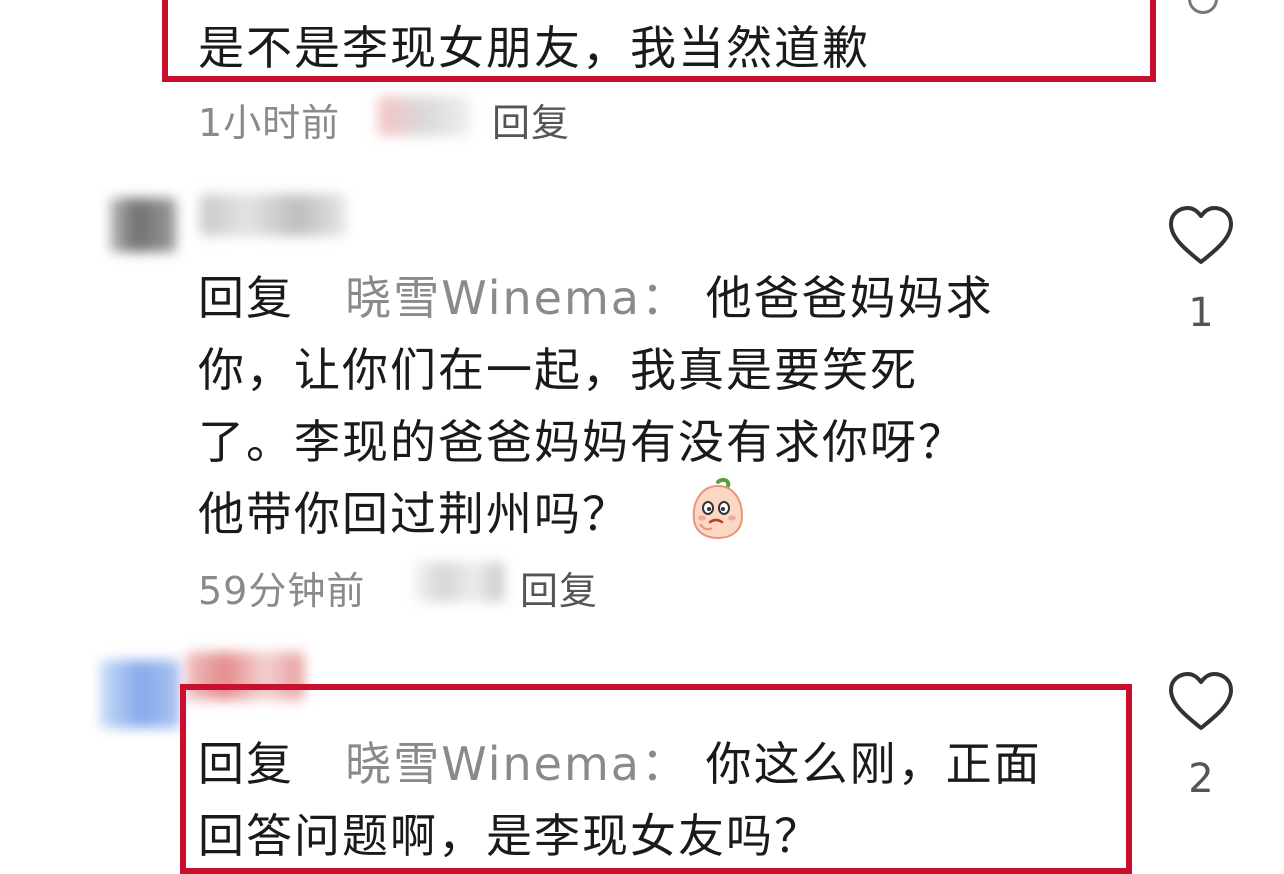 The width and height of the screenshot is (1284, 874). I want to click on peach-face-emoji, so click(718, 509).